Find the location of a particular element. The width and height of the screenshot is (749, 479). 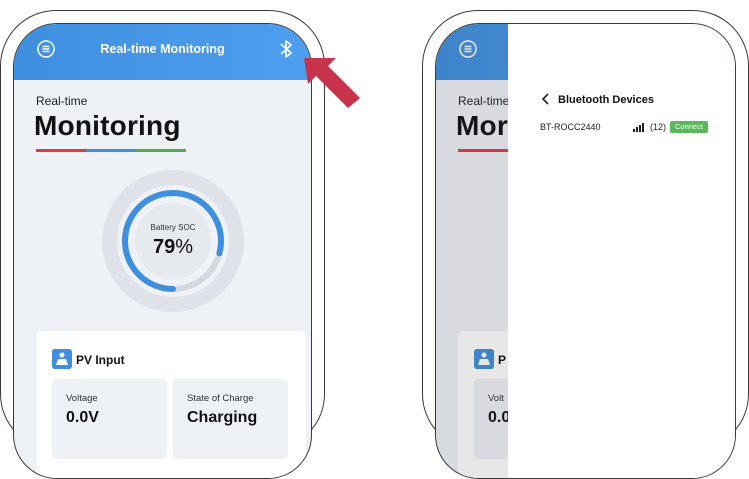

state-of-charge-tile: State of Charge Charging is located at coordinates (230, 419).